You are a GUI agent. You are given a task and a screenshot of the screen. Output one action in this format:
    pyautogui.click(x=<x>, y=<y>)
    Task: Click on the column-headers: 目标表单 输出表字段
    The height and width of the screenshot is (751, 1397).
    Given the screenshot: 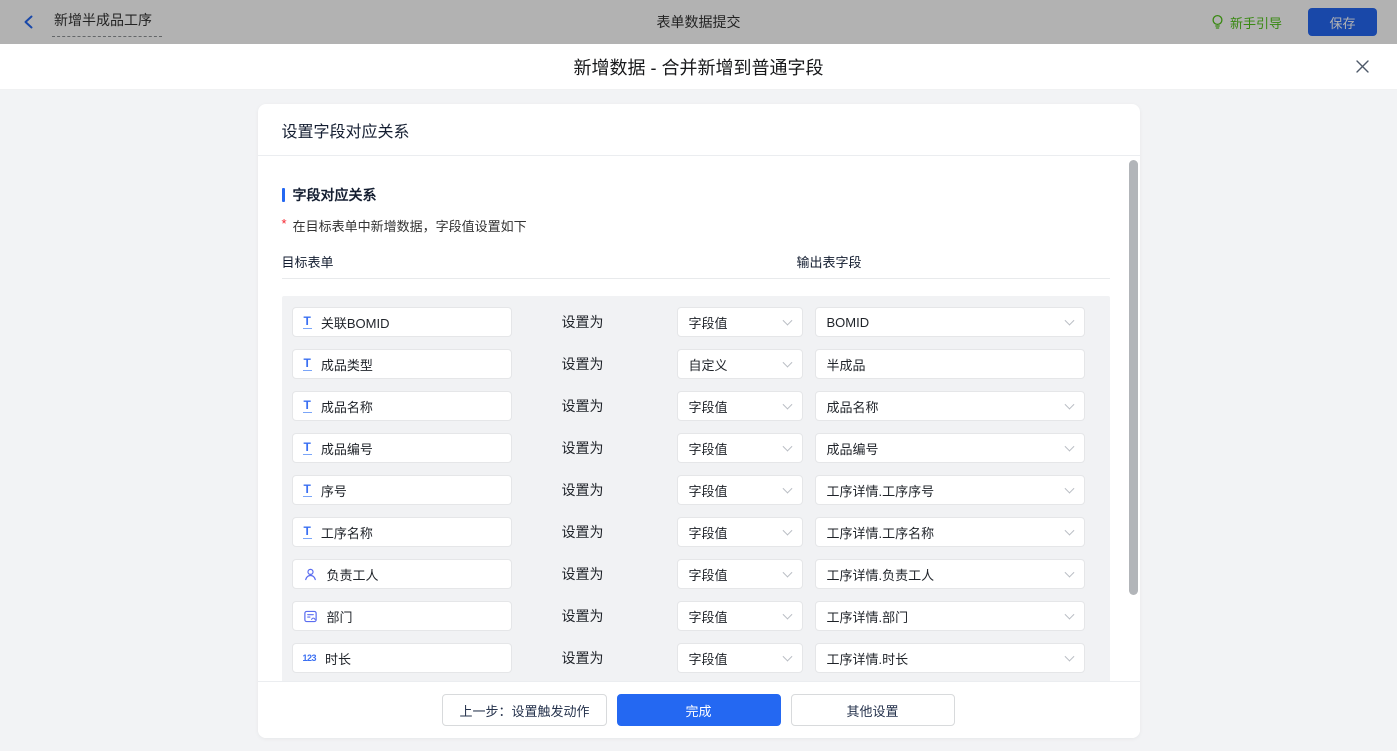 What is the action you would take?
    pyautogui.click(x=696, y=261)
    